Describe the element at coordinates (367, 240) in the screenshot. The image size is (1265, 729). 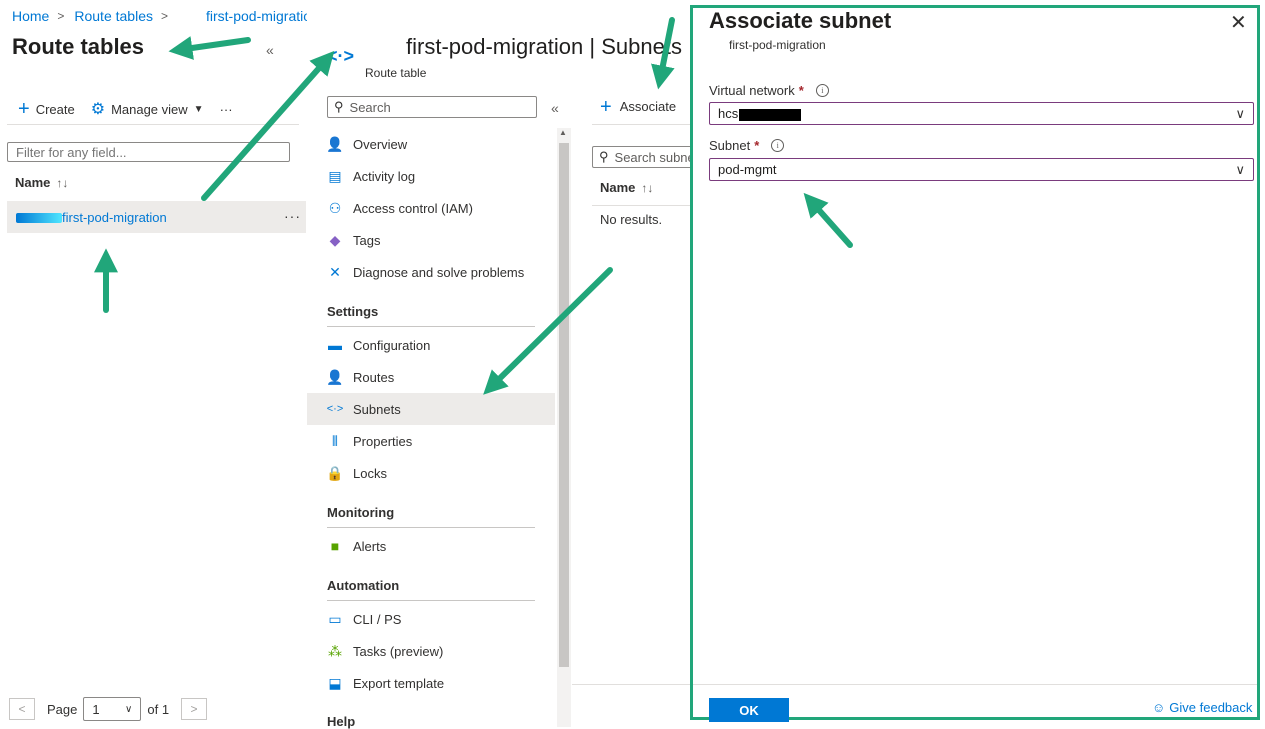
I see `menu-item-label: Tags` at that location.